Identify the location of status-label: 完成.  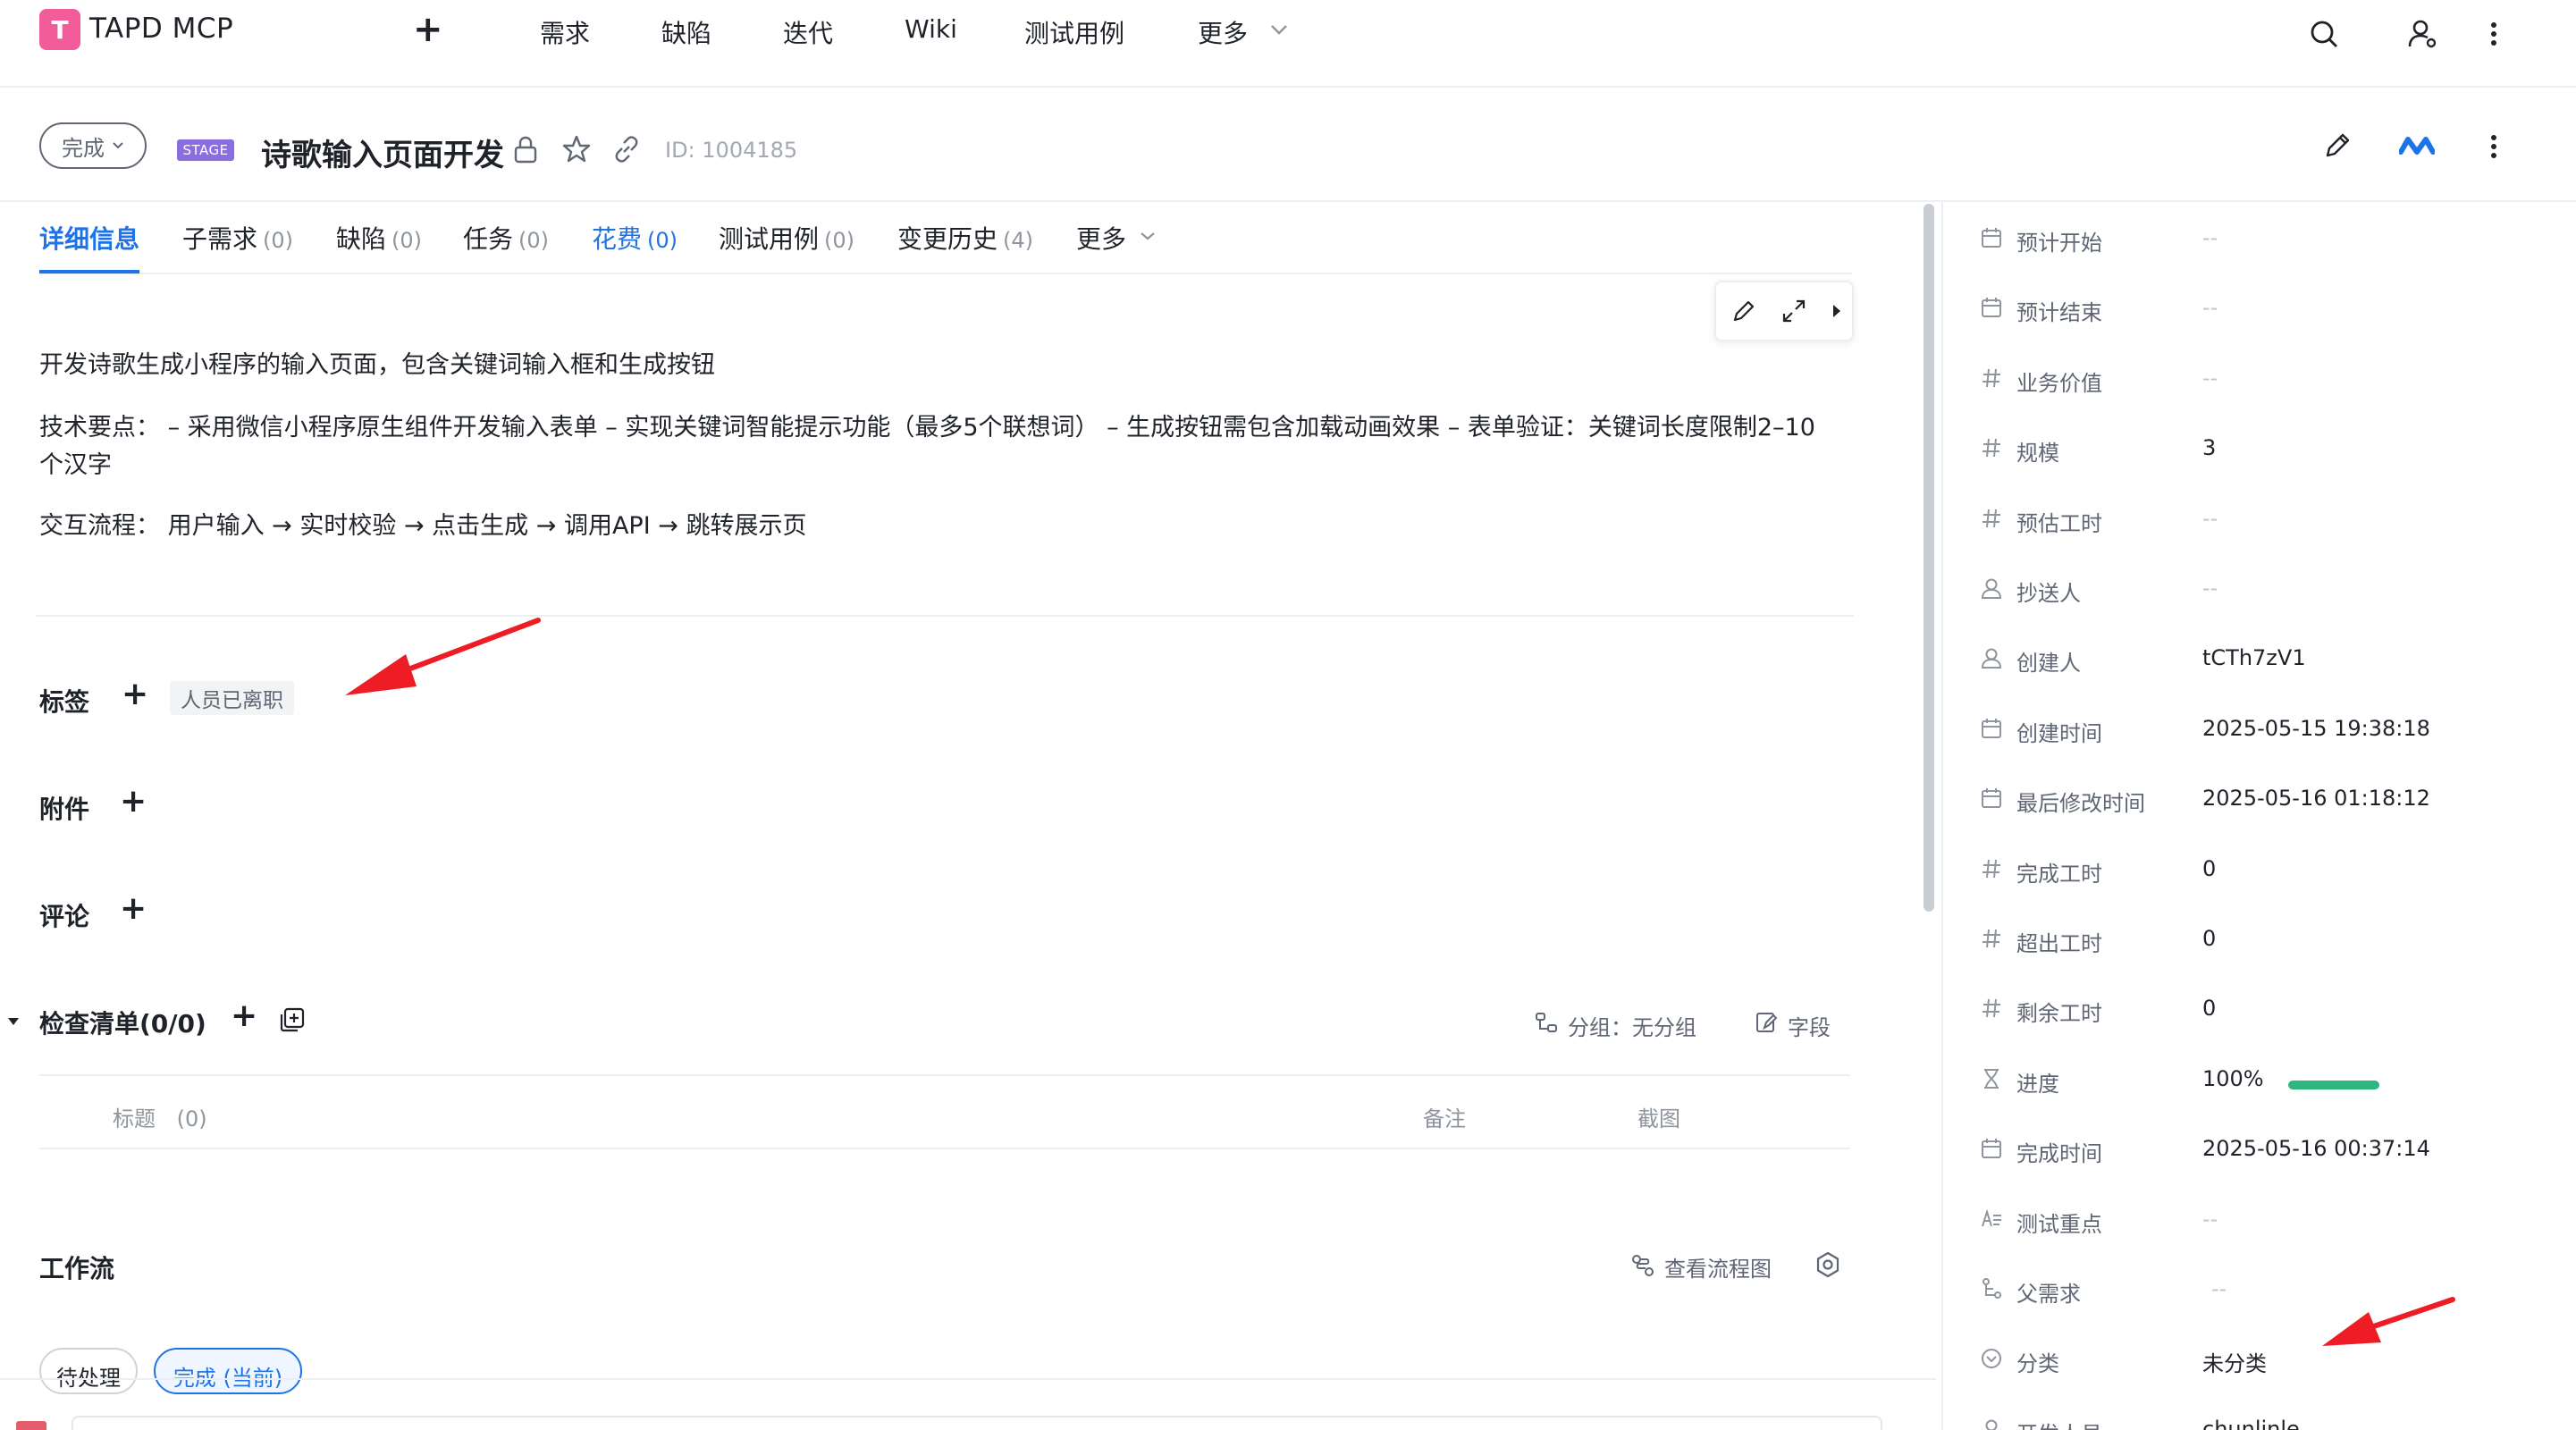
(84, 148).